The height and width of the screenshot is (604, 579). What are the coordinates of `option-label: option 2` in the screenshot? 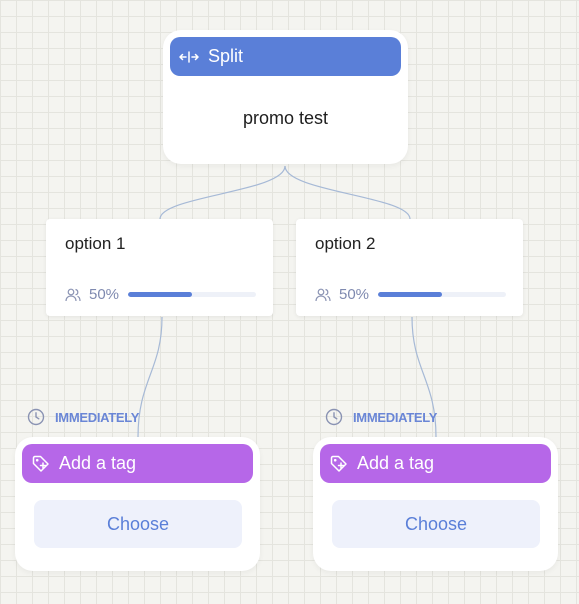 It's located at (345, 243).